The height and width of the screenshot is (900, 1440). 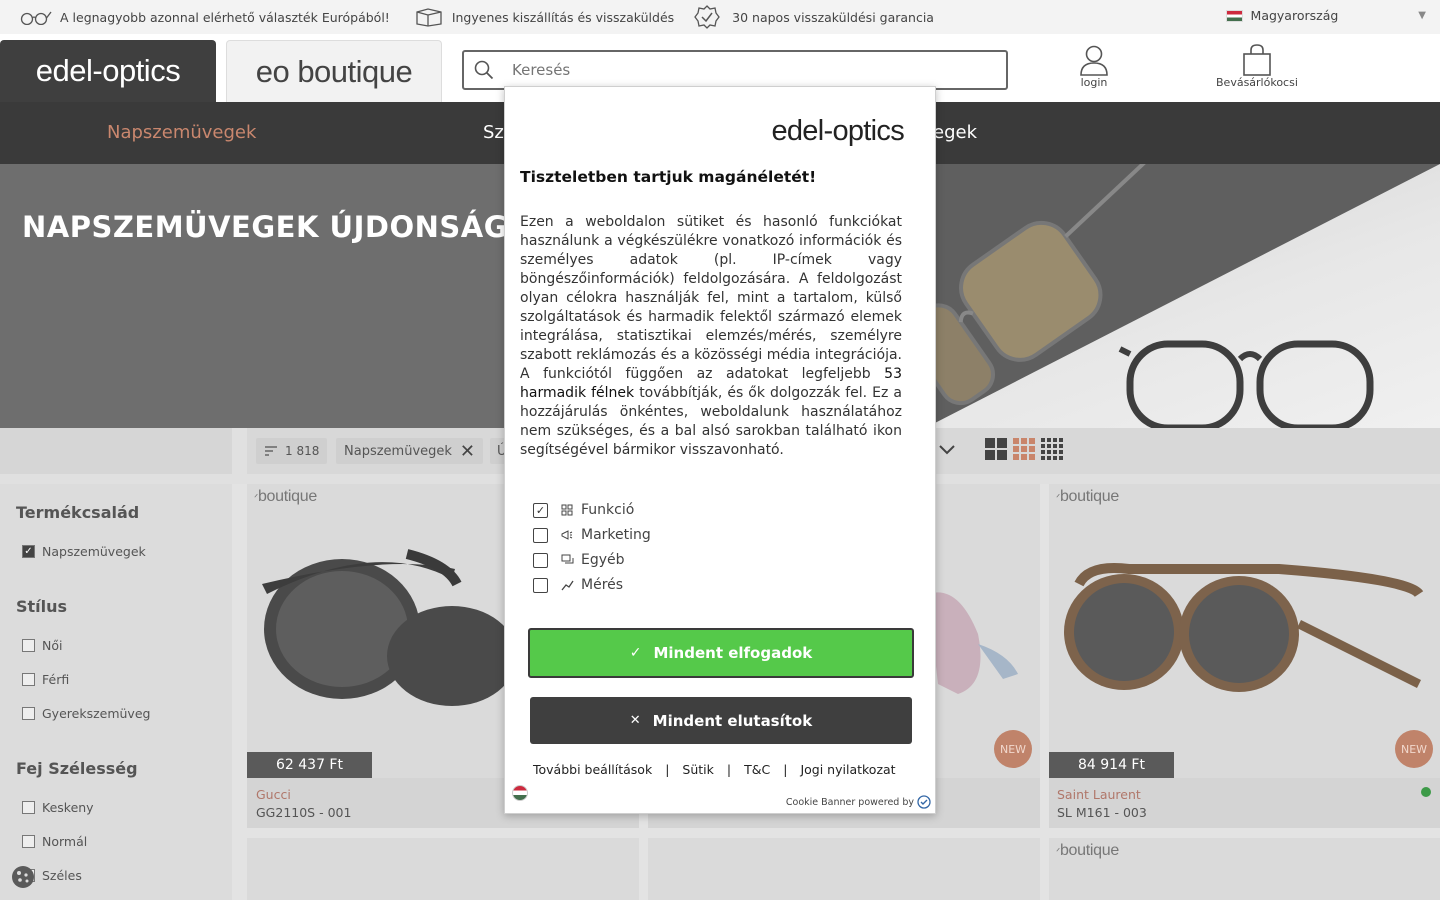 What do you see at coordinates (592, 769) in the screenshot?
I see `more-settings-link: További beállítások` at bounding box center [592, 769].